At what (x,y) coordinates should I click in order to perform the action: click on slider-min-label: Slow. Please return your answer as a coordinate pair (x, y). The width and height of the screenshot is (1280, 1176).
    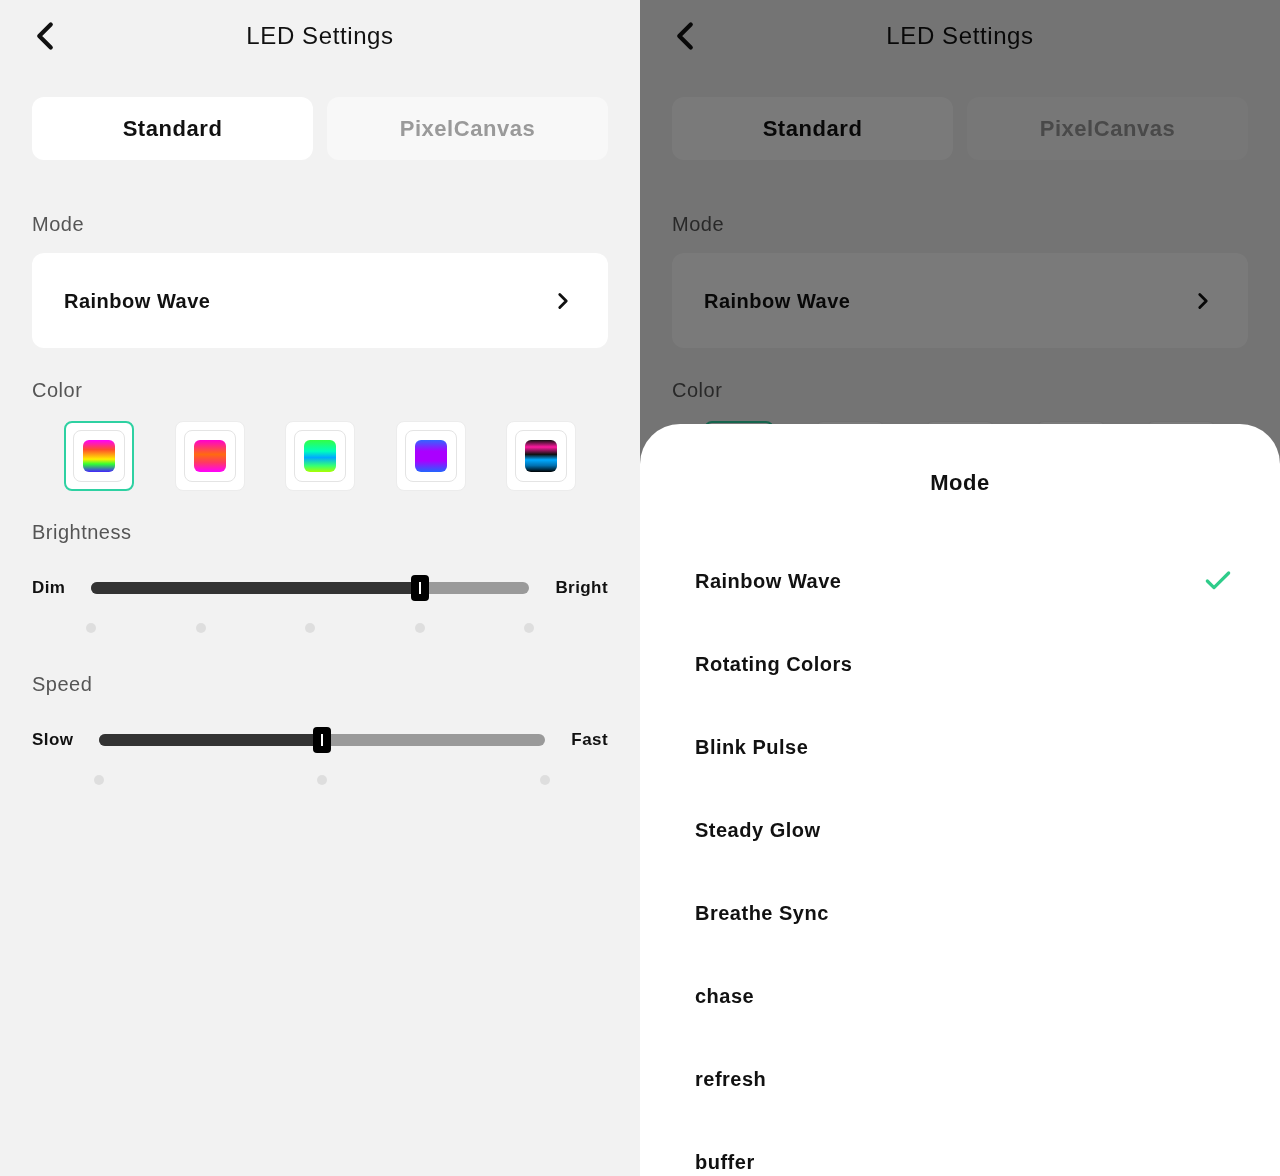
    Looking at the image, I should click on (53, 740).